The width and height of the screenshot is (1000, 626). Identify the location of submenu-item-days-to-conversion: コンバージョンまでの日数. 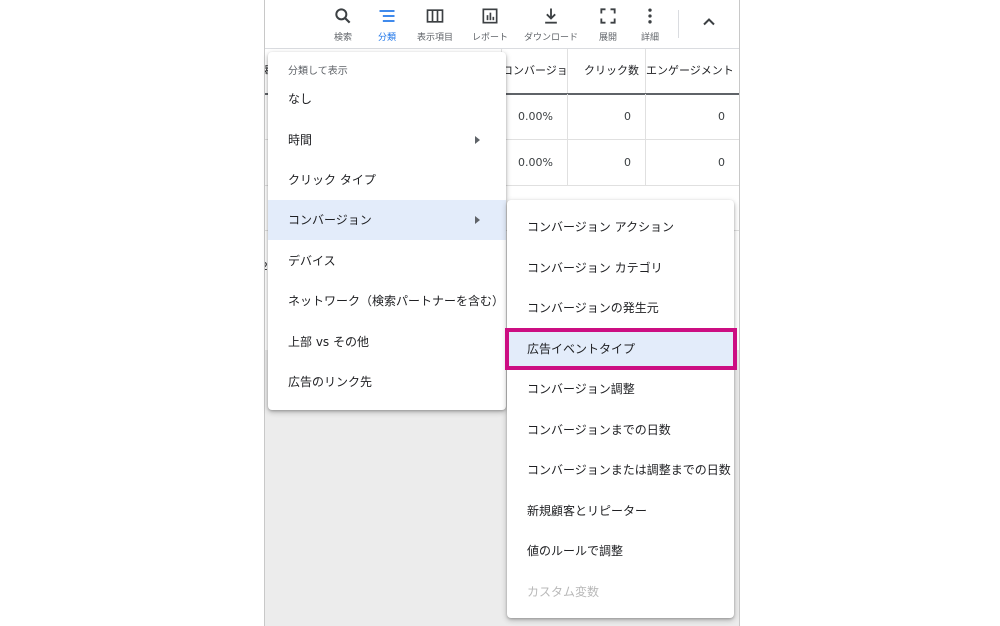
(620, 430).